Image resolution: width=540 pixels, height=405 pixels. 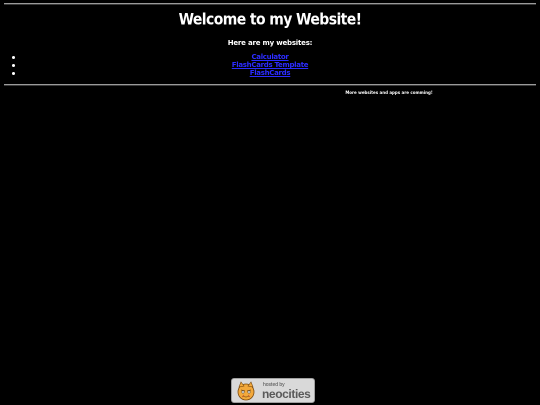 I want to click on neocities-cat-icon, so click(x=246, y=391).